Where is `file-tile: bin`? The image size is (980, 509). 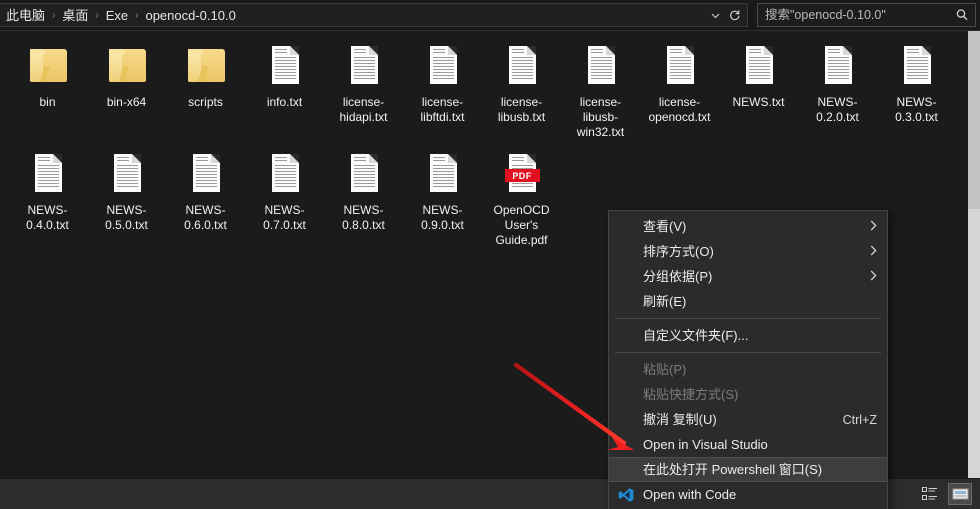
file-tile: bin is located at coordinates (47, 88).